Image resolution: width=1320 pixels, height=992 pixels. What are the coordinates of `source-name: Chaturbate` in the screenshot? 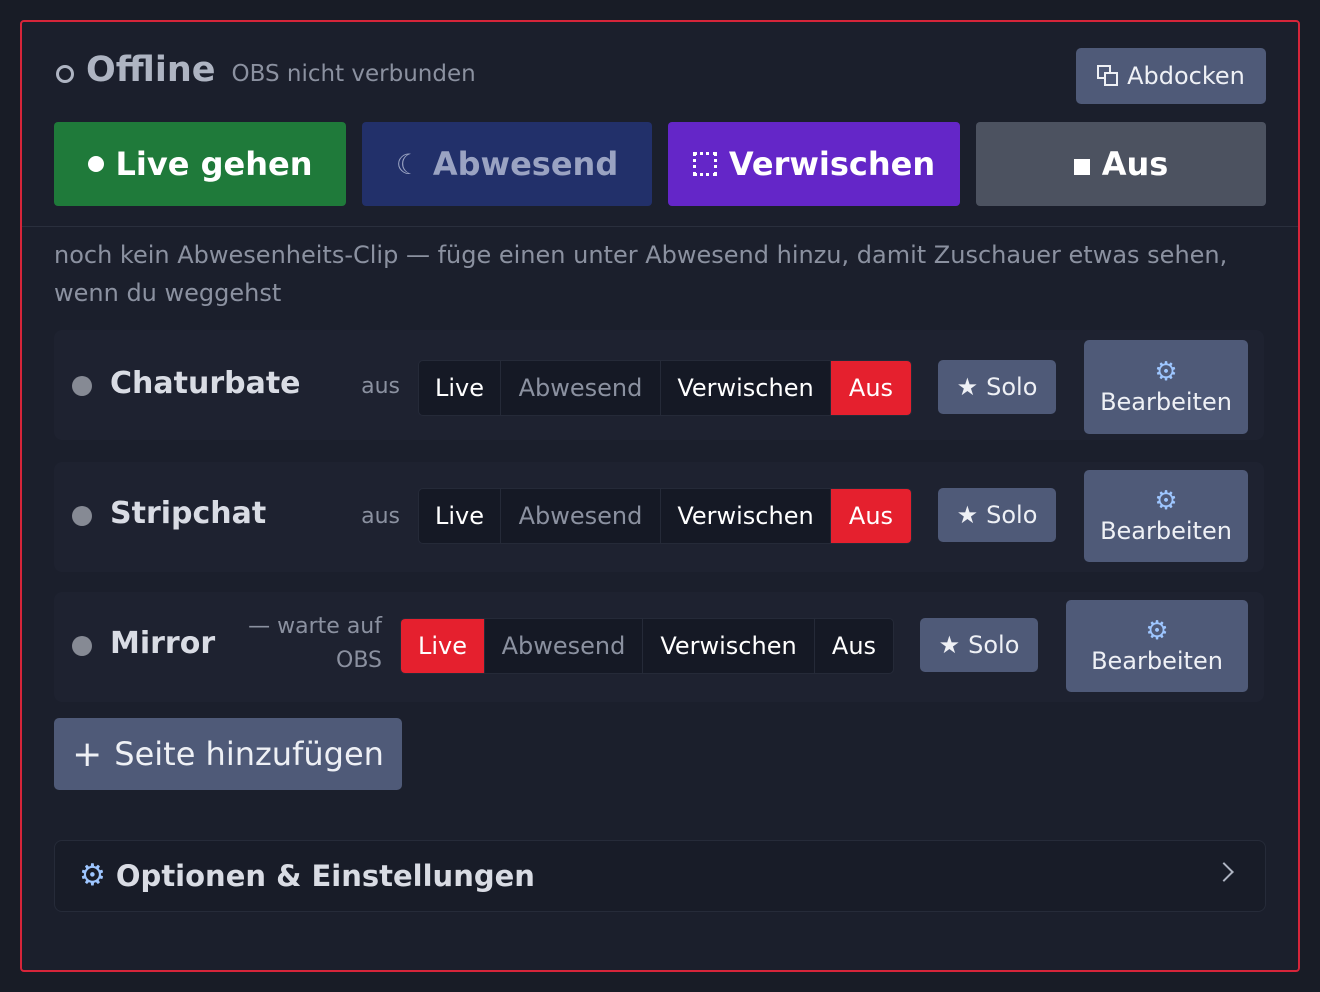 It's located at (205, 383).